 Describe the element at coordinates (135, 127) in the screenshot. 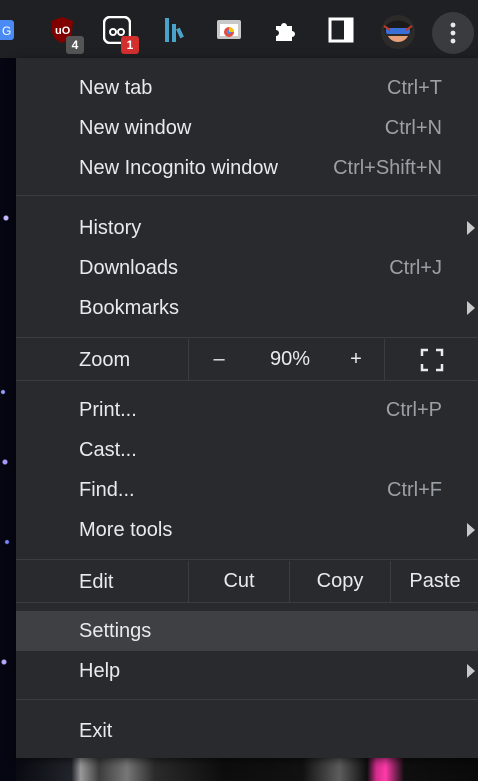

I see `menu-item-label: New window` at that location.